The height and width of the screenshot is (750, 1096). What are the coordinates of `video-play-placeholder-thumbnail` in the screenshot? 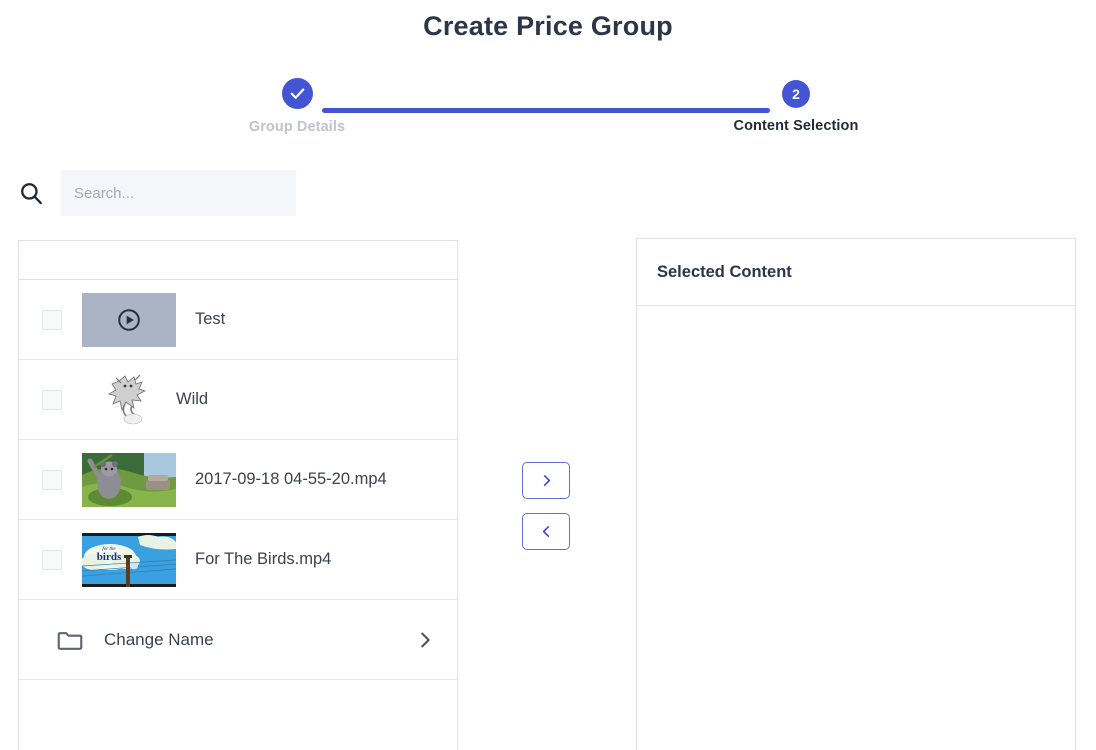 It's located at (129, 319).